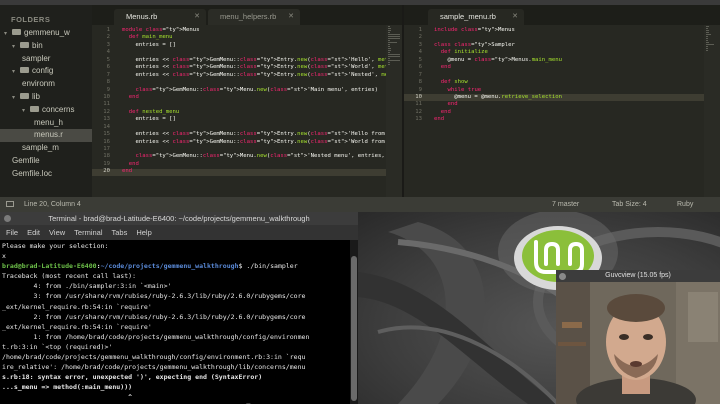  I want to click on code-line: class class="ty">Sampler, so click(498, 45).